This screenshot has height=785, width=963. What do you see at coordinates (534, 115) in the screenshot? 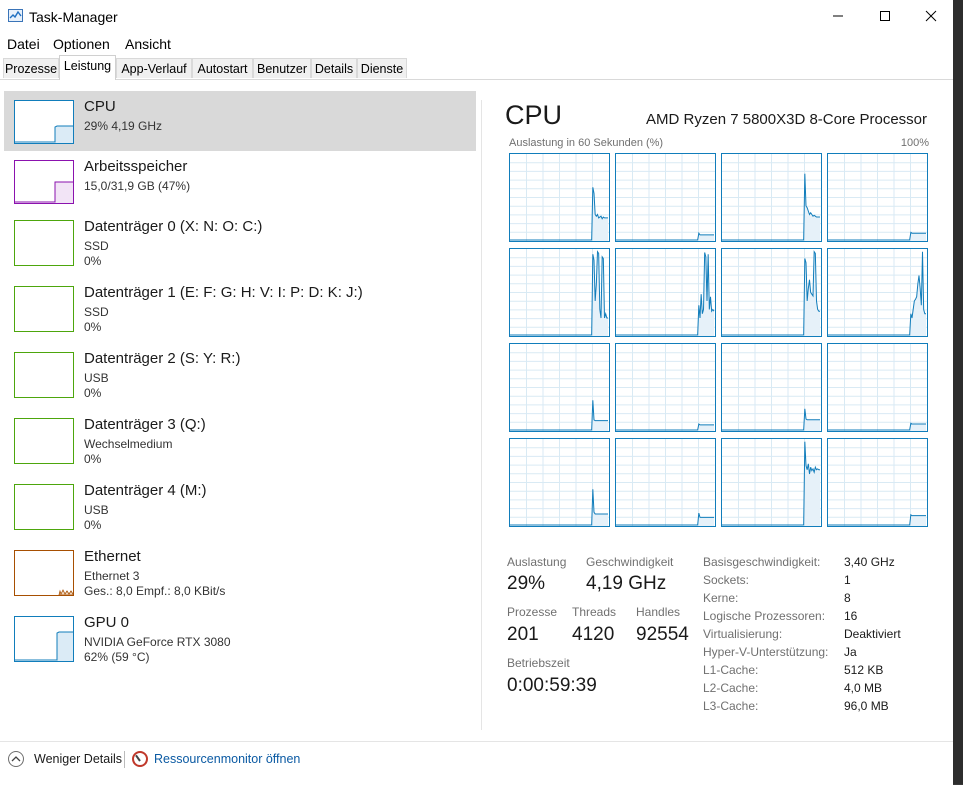
I see `cpu-title: CPU` at bounding box center [534, 115].